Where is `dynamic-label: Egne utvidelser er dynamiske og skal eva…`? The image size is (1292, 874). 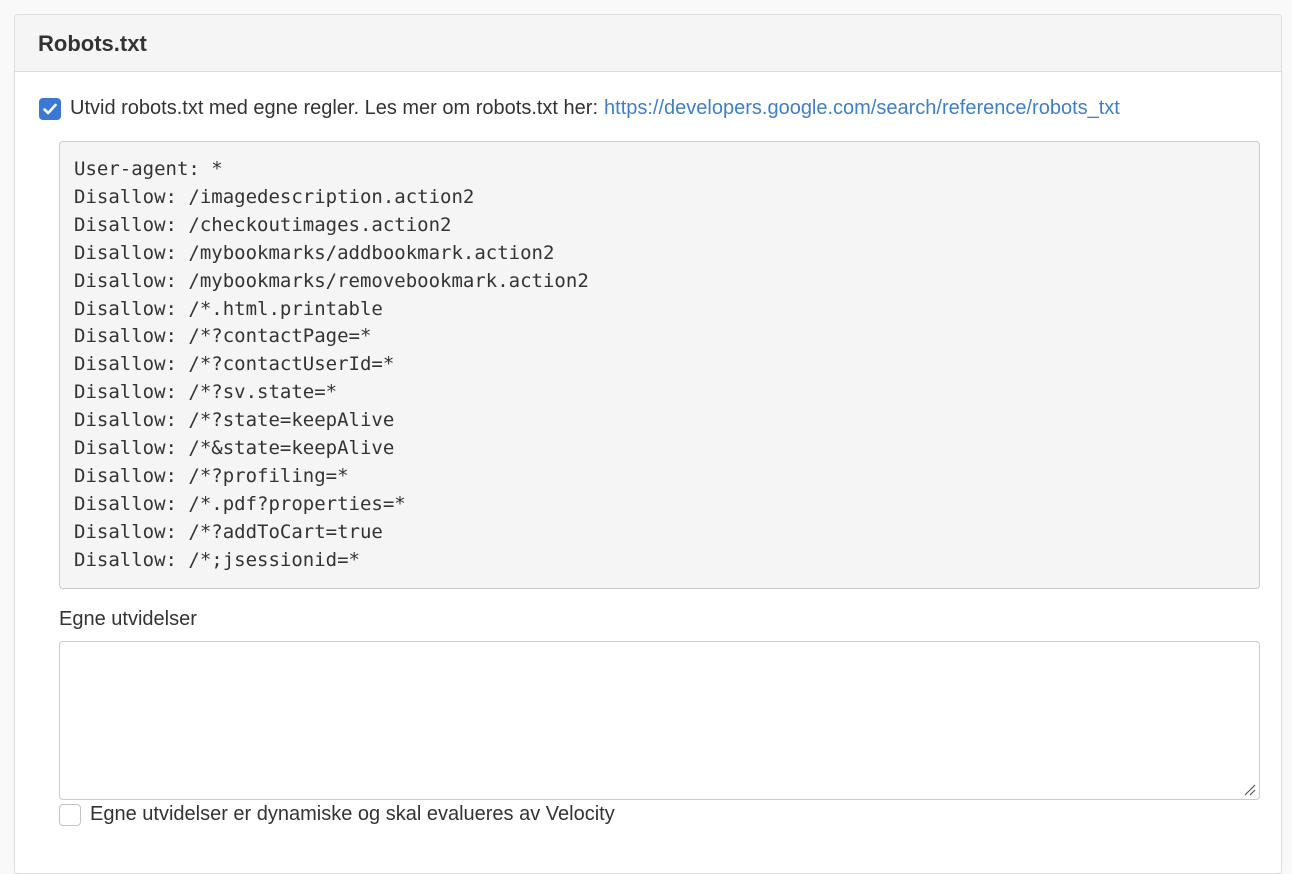 dynamic-label: Egne utvidelser er dynamiske og skal eva… is located at coordinates (352, 814).